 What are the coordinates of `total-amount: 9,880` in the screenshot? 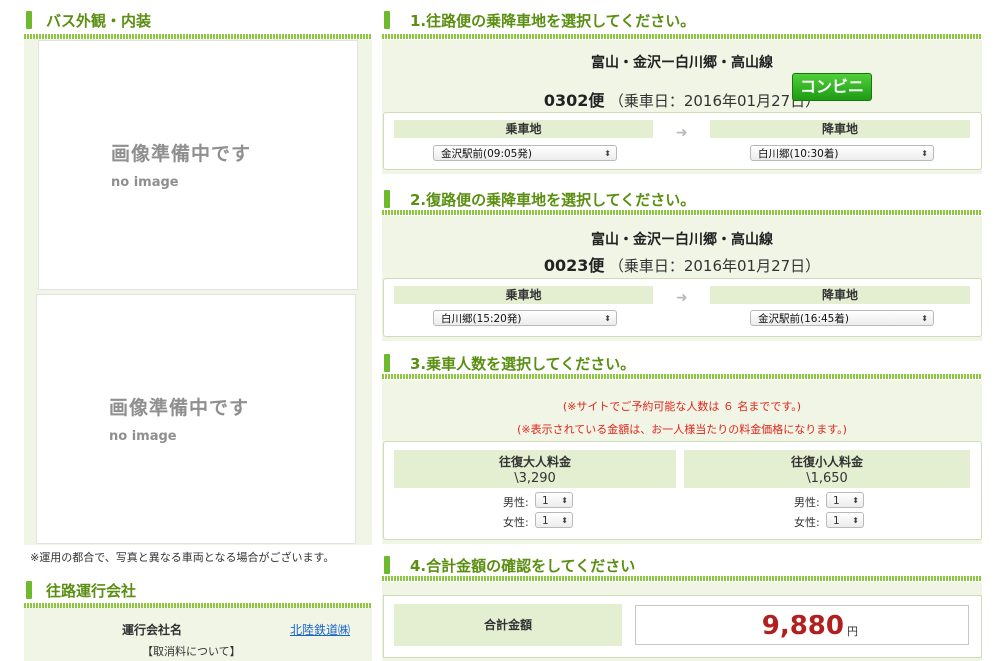 It's located at (802, 626).